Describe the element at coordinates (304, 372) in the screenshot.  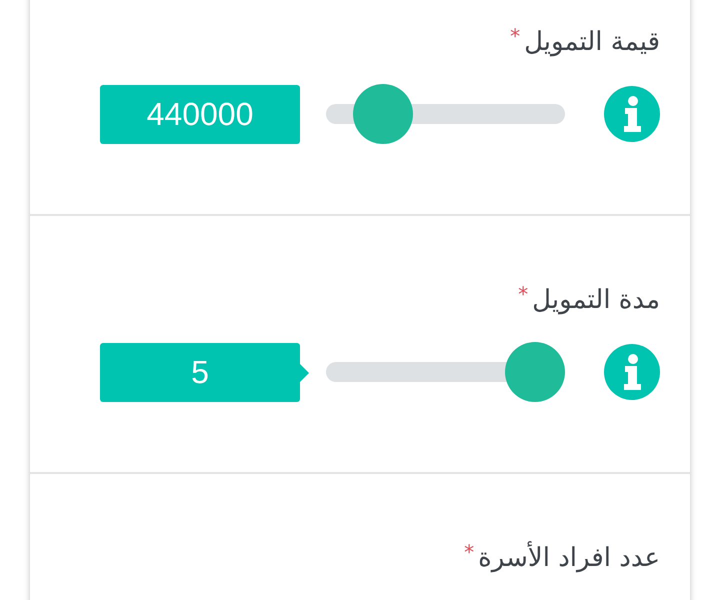
I see `pointer-arrow` at that location.